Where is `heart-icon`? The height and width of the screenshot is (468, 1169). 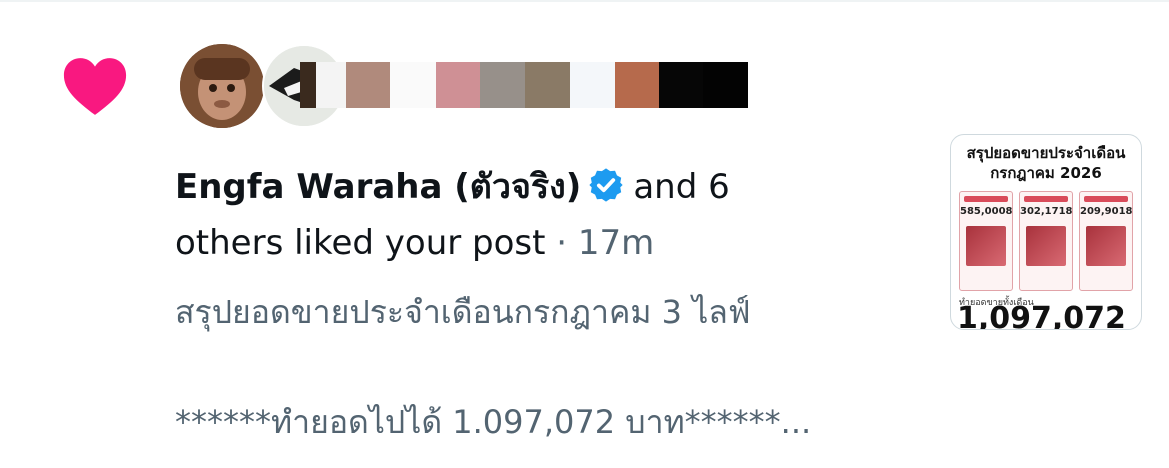 heart-icon is located at coordinates (95, 86).